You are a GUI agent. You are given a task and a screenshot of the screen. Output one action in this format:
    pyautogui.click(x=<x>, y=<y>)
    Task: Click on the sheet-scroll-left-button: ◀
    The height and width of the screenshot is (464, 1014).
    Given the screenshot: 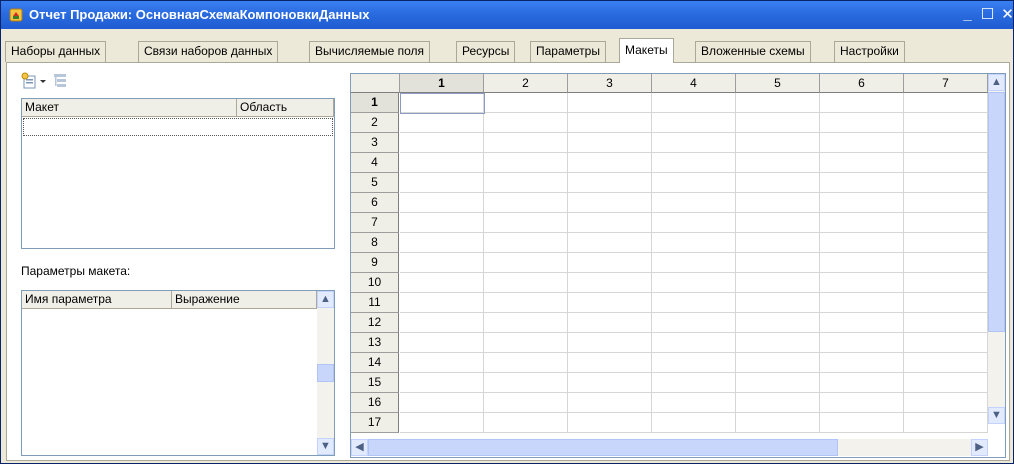 What is the action you would take?
    pyautogui.click(x=359, y=447)
    